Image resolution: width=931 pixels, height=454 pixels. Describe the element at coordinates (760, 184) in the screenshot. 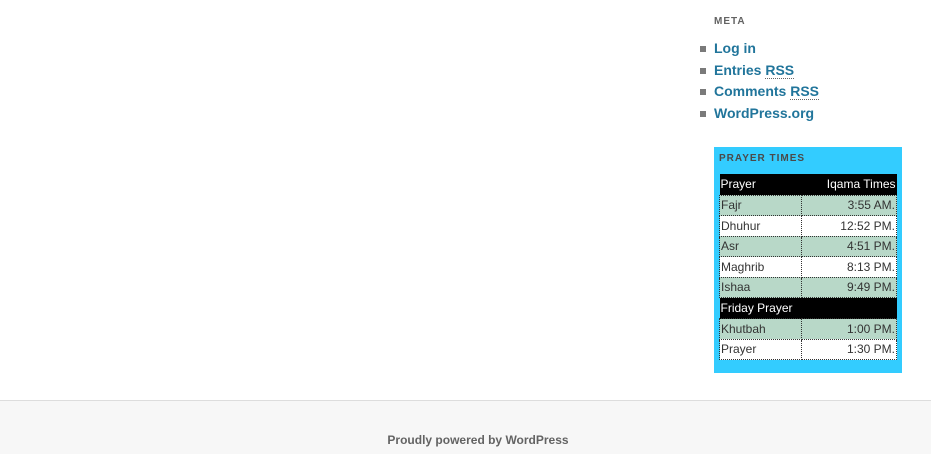

I see `header-prayer: Prayer` at that location.